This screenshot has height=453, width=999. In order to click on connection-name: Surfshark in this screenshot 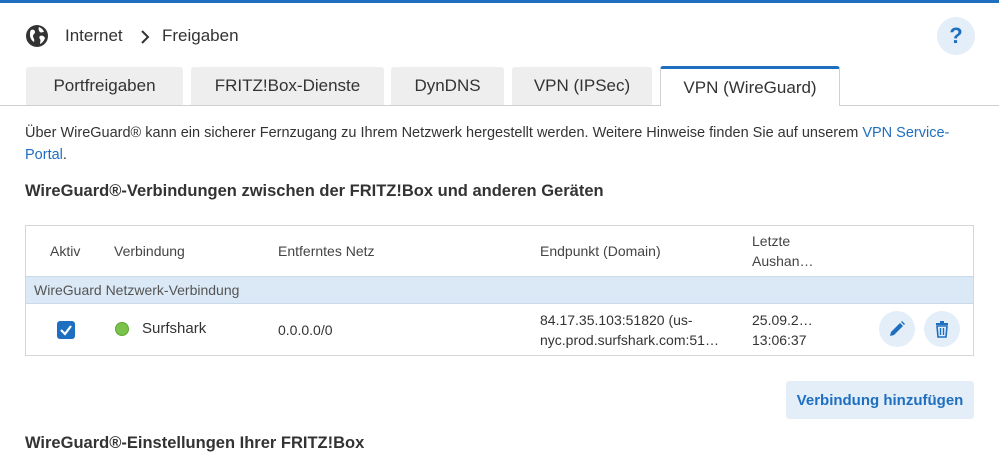, I will do `click(174, 328)`.